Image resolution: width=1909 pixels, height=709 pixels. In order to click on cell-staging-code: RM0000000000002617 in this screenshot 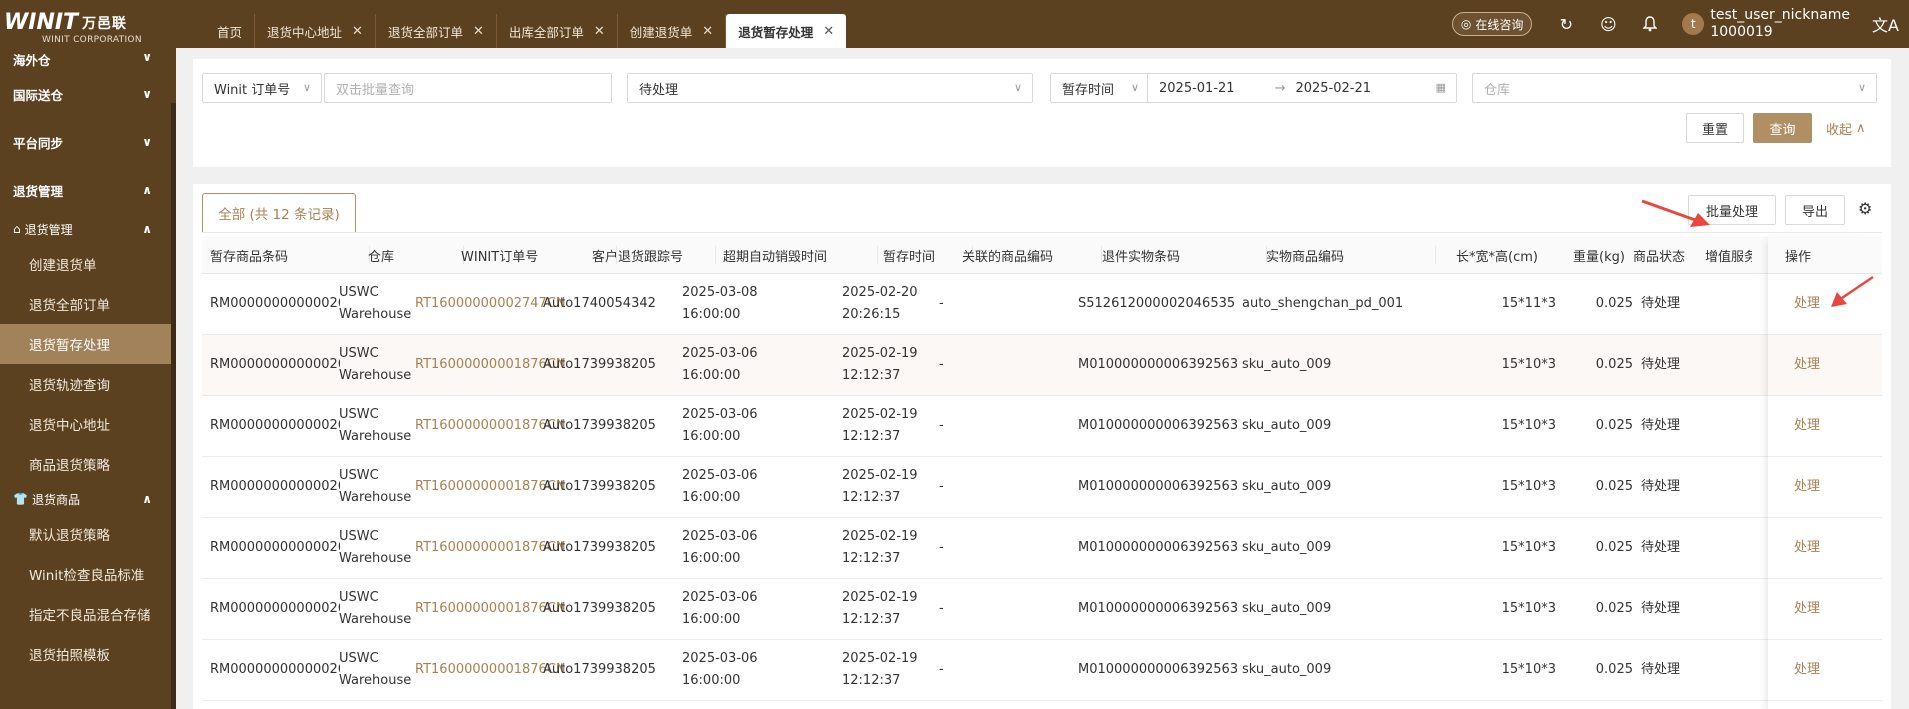, I will do `click(275, 609)`.